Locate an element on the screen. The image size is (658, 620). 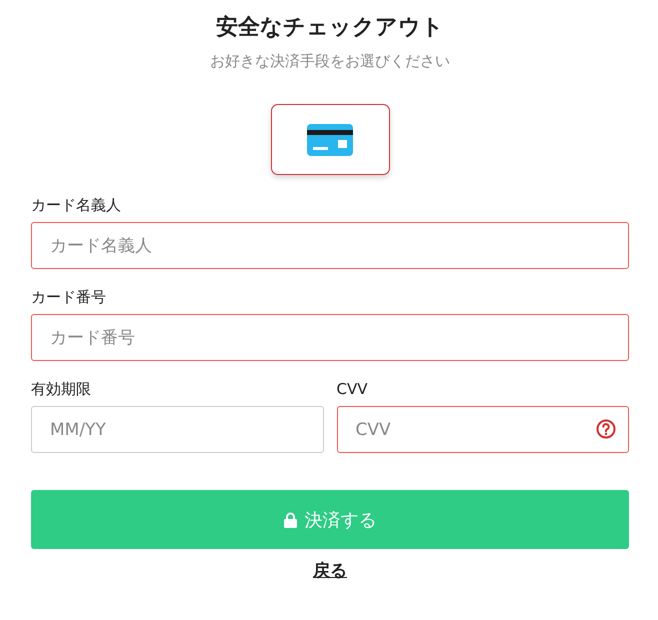
field-label: CVV is located at coordinates (352, 389).